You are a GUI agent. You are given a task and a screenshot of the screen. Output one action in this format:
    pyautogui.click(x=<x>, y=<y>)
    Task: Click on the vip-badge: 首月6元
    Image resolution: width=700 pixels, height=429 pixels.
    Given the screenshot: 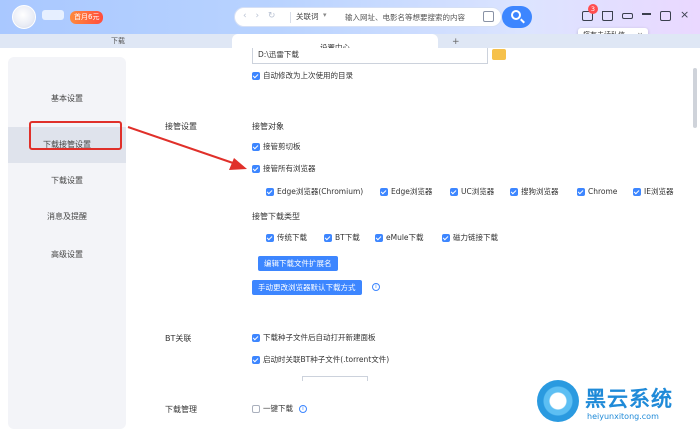 What is the action you would take?
    pyautogui.click(x=87, y=17)
    